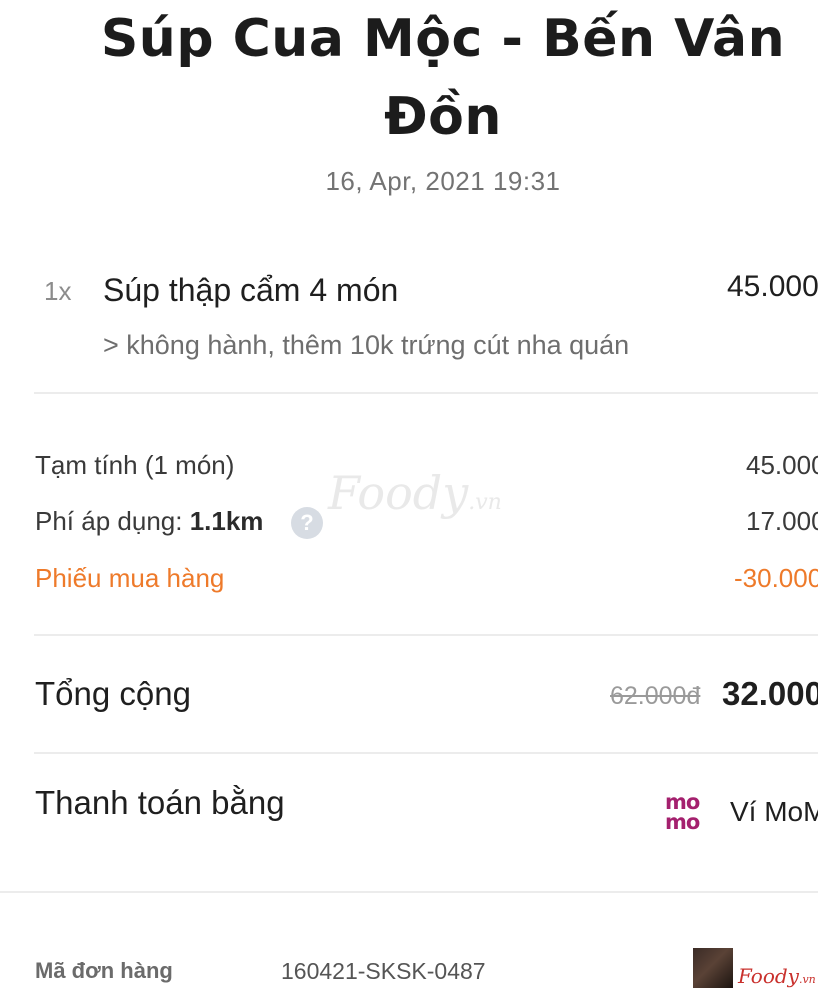 Image resolution: width=818 pixels, height=1003 pixels. What do you see at coordinates (782, 465) in the screenshot?
I see `subtotal-value: 45.000` at bounding box center [782, 465].